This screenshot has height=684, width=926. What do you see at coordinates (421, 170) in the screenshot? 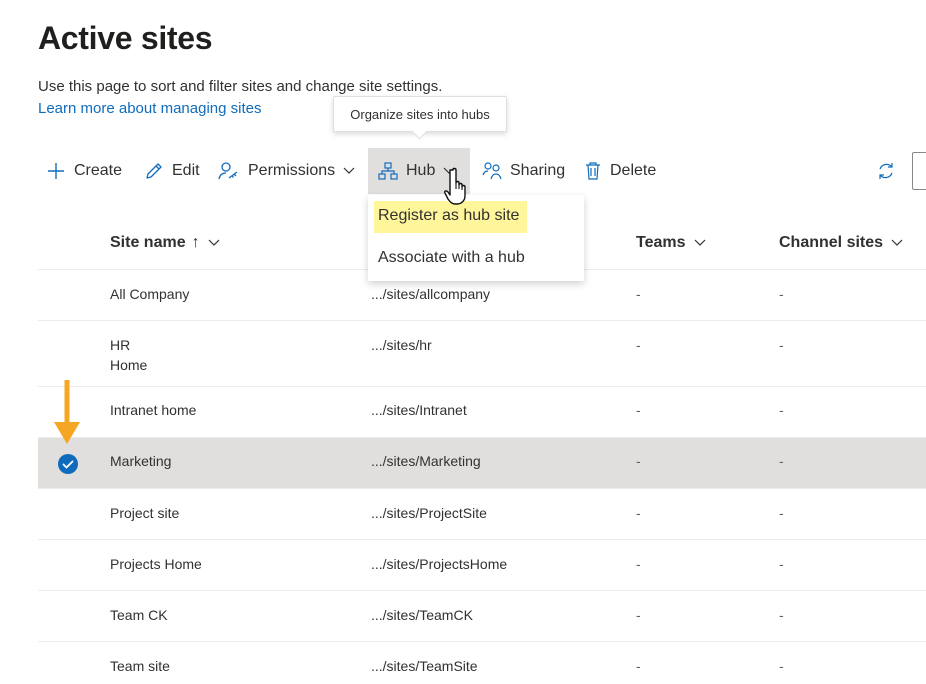
I see `hub-label: Hub` at bounding box center [421, 170].